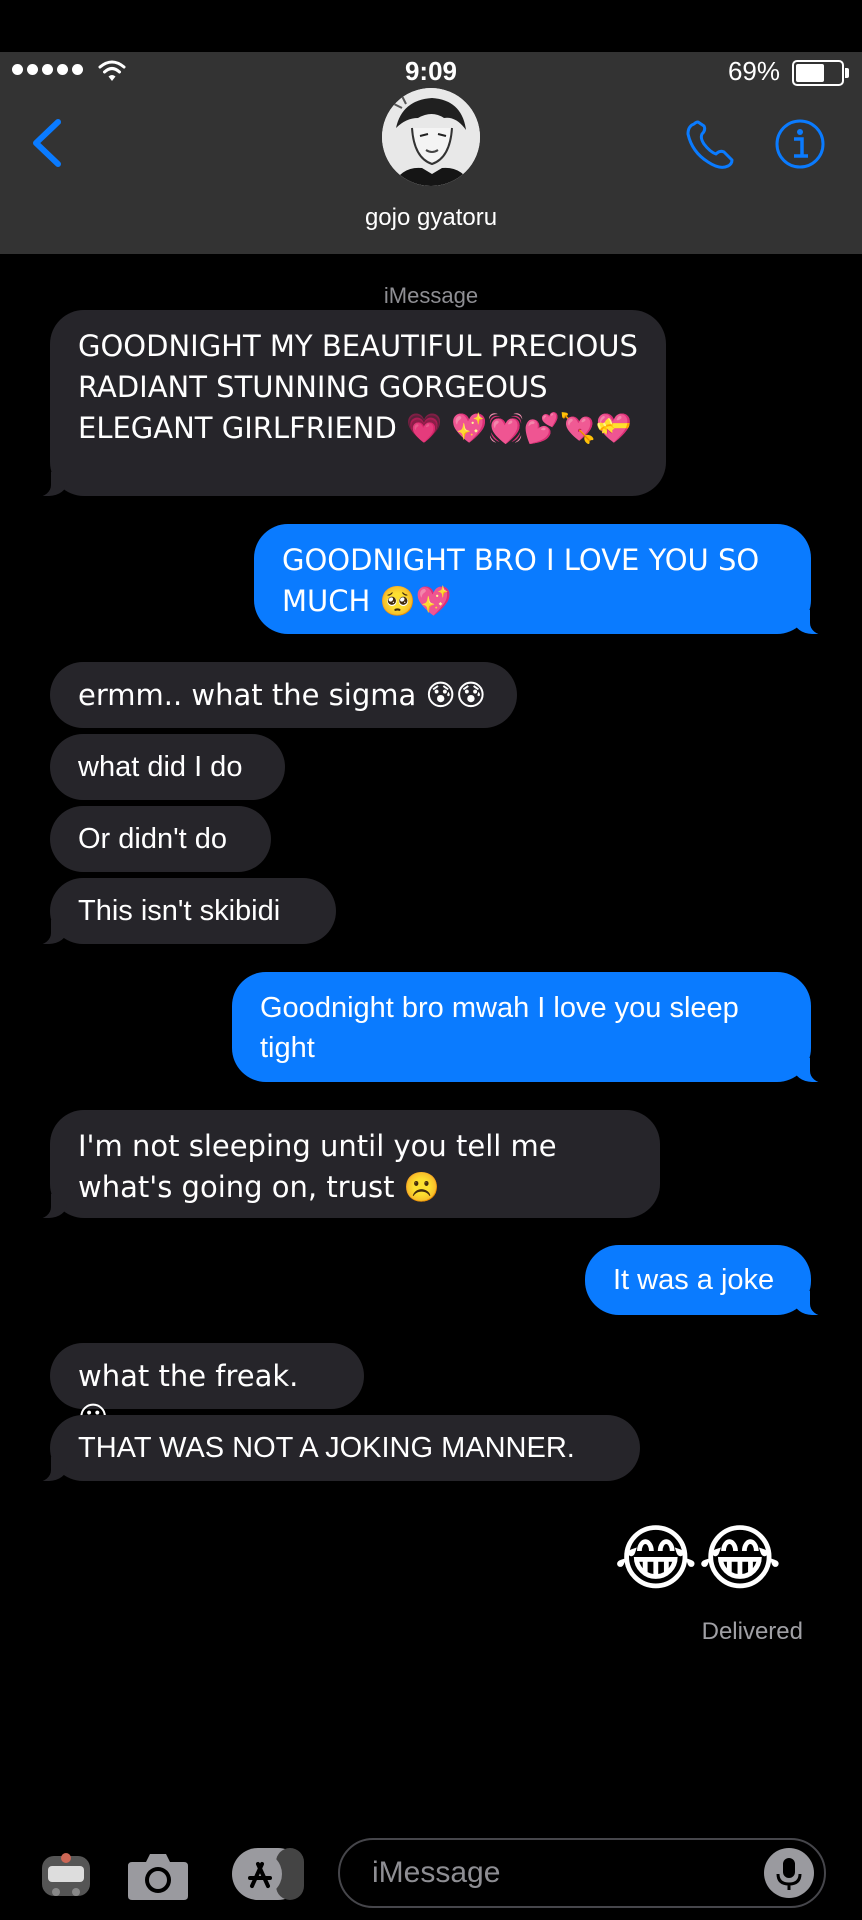 Image resolution: width=862 pixels, height=1920 pixels. I want to click on contact-name: gojo gyatoru, so click(431, 218).